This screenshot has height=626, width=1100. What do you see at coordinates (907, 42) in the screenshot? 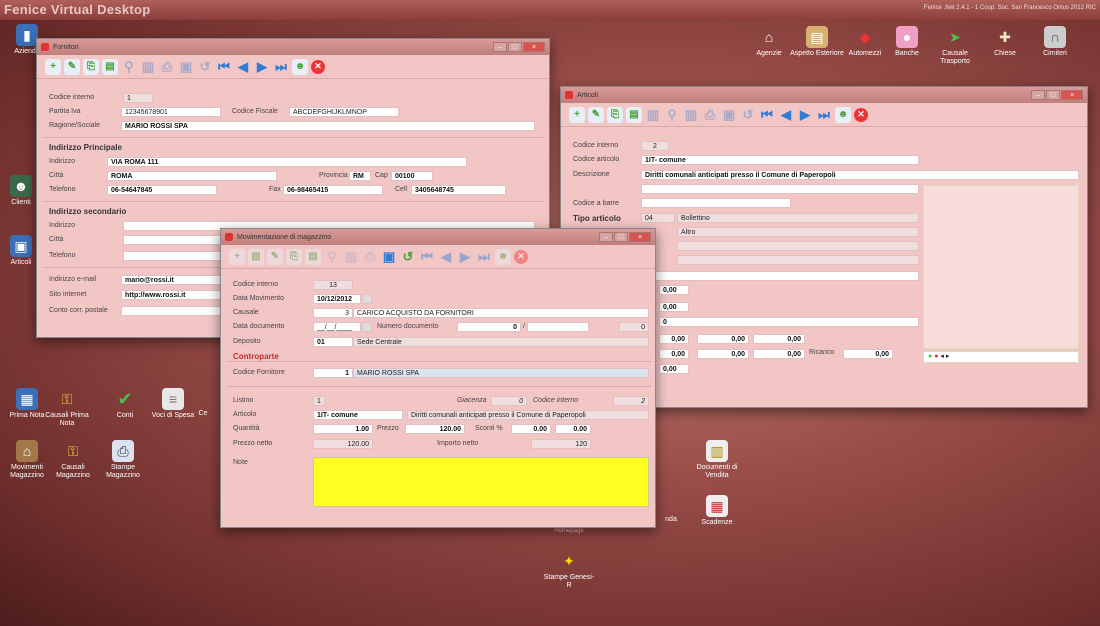
I see `desktop-icon-banche: ● Banche` at bounding box center [907, 42].